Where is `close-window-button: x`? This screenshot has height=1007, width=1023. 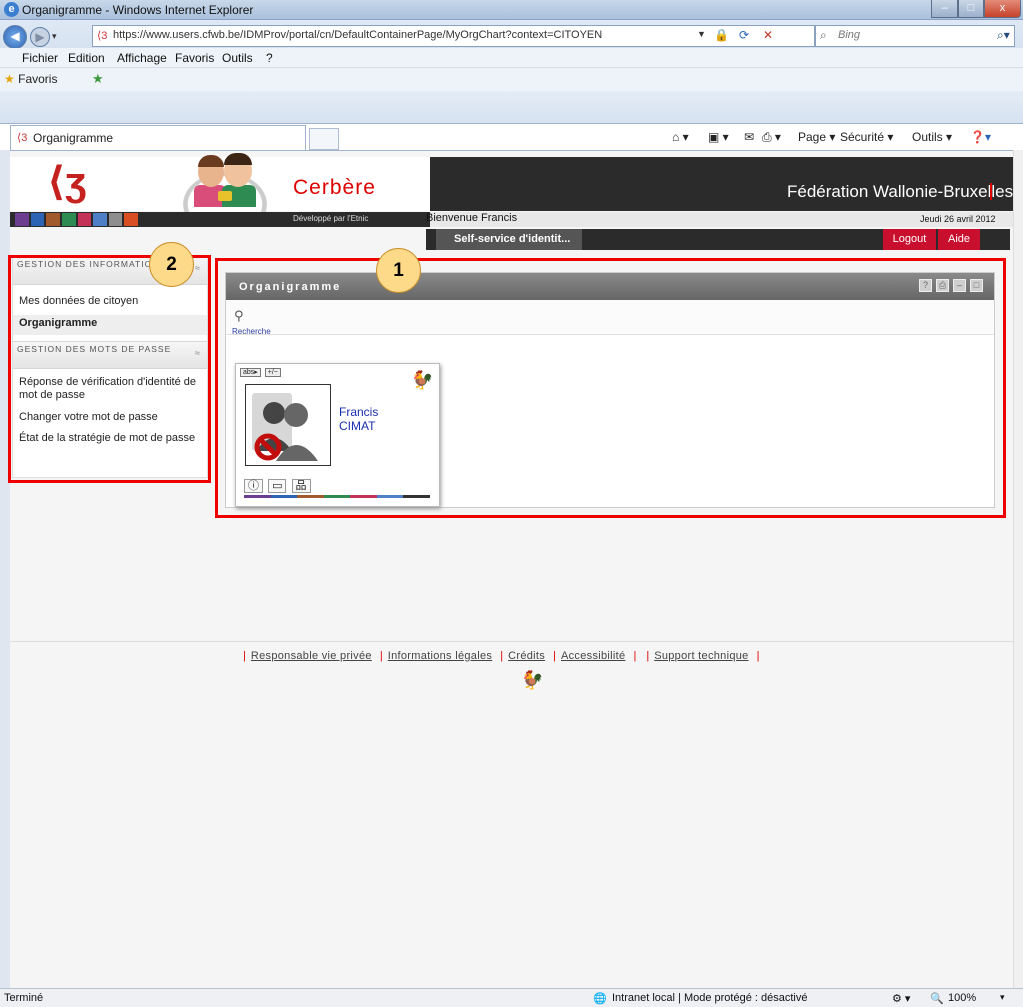 close-window-button: x is located at coordinates (1002, 9).